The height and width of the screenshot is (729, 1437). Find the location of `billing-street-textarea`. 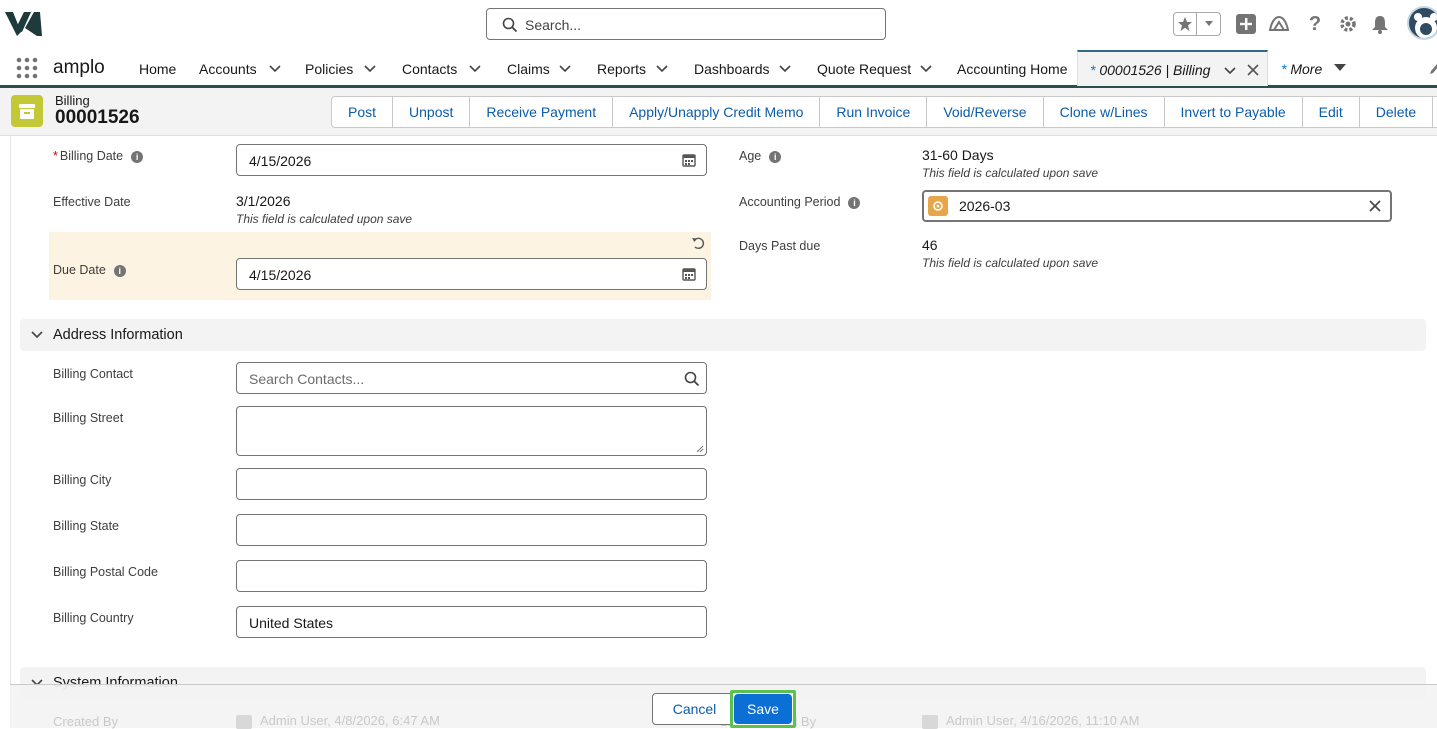

billing-street-textarea is located at coordinates (471, 431).